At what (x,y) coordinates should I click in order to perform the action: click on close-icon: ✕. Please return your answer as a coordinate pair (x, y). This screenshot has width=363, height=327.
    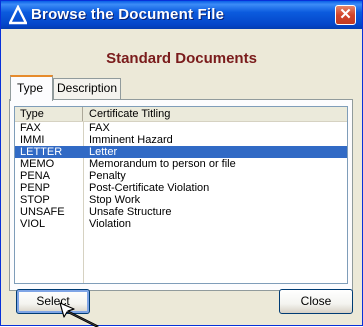
    Looking at the image, I should click on (345, 14).